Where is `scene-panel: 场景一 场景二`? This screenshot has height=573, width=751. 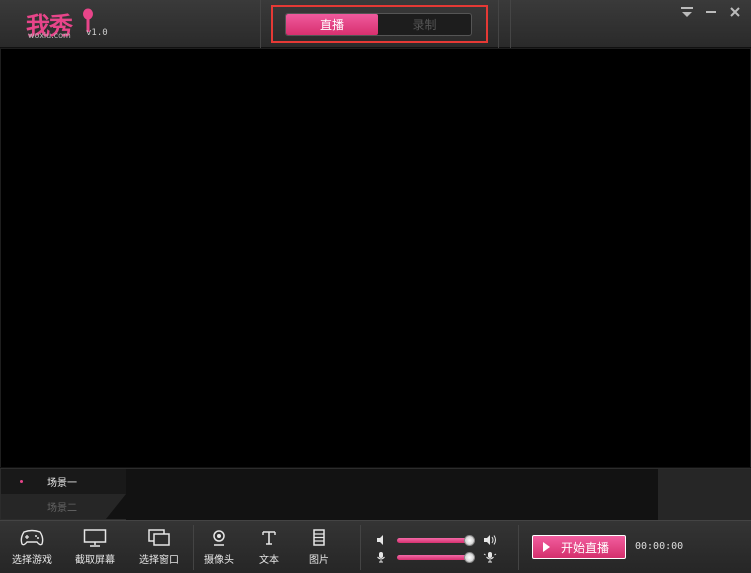
scene-panel: 场景一 场景二 is located at coordinates (375, 494).